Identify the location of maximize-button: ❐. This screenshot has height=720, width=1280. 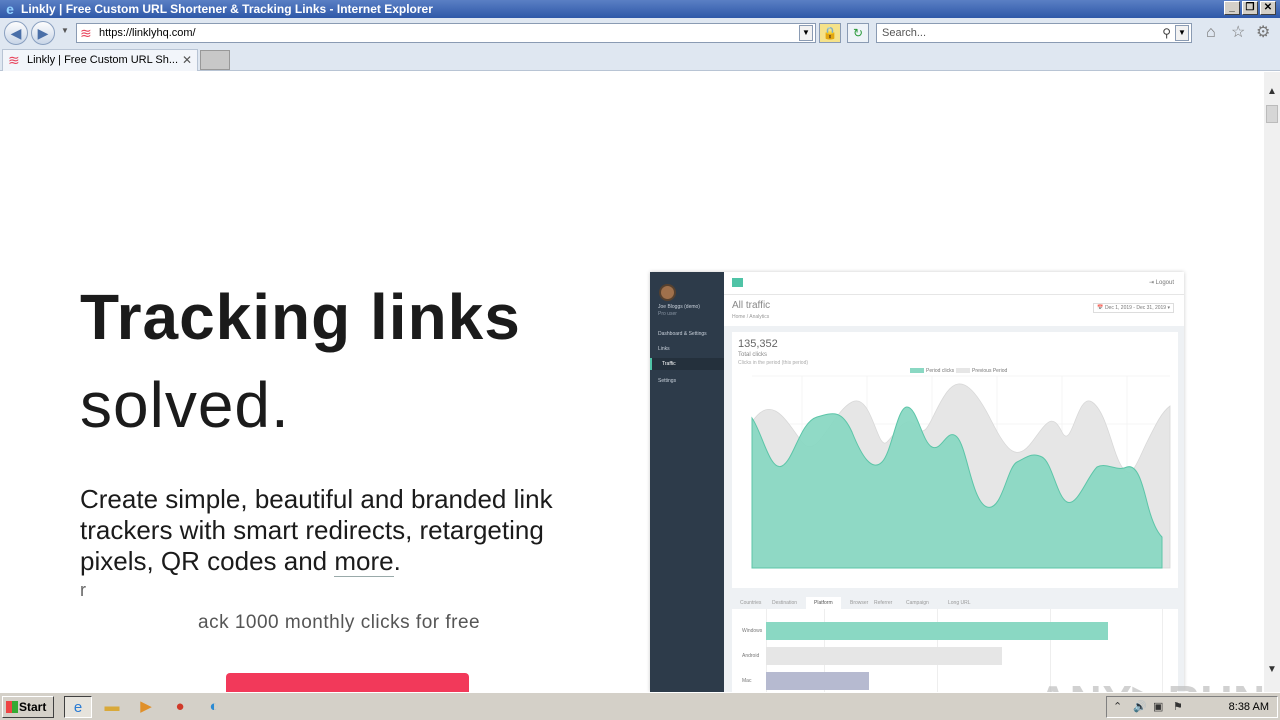
(1250, 8).